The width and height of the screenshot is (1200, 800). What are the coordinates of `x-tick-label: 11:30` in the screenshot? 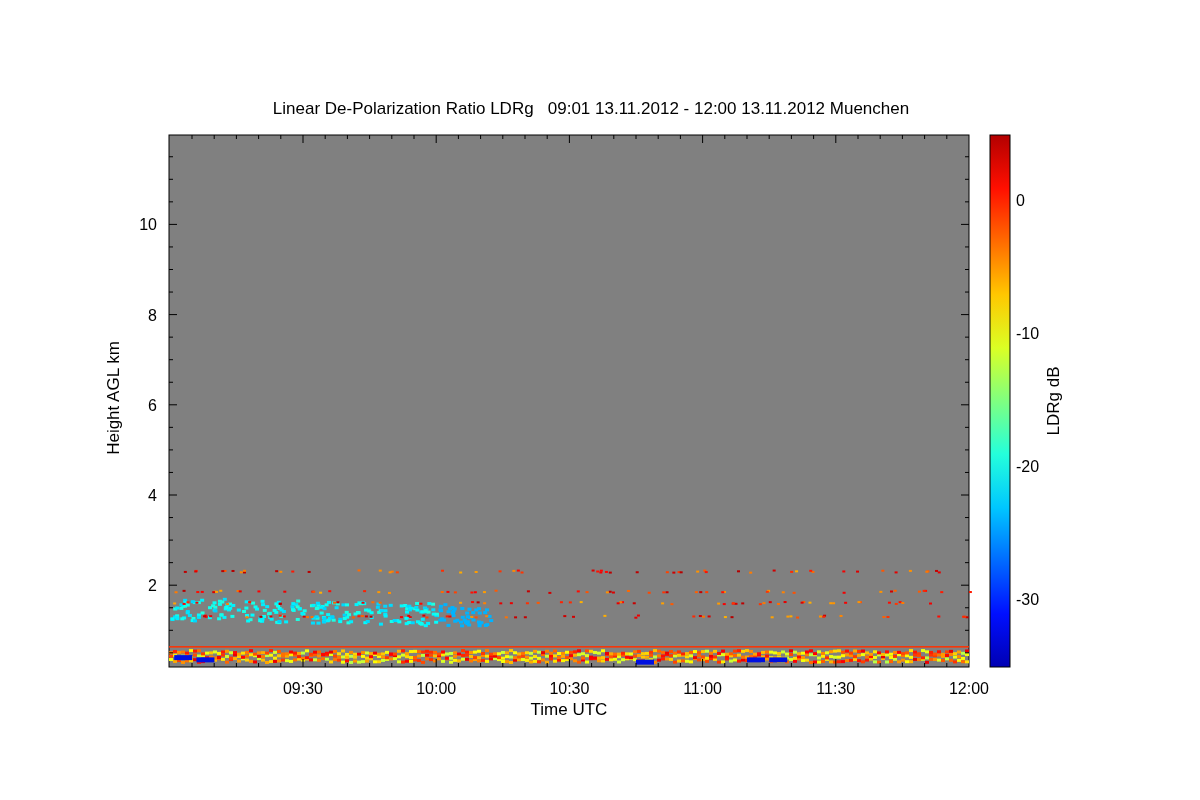 It's located at (836, 688).